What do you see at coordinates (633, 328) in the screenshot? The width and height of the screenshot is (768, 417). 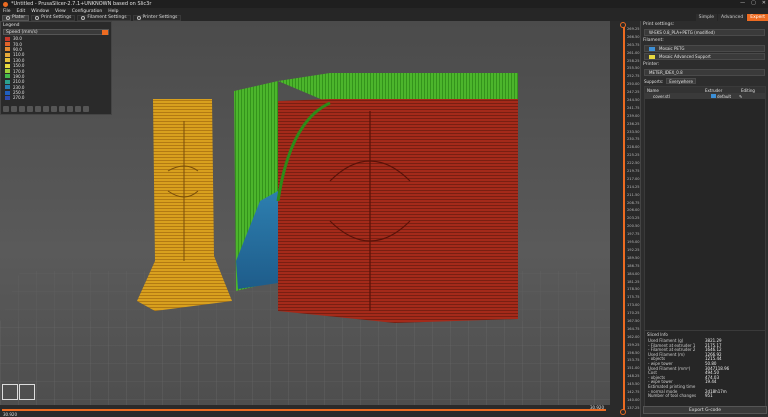 I see `layer-tick-label: 164.75` at bounding box center [633, 328].